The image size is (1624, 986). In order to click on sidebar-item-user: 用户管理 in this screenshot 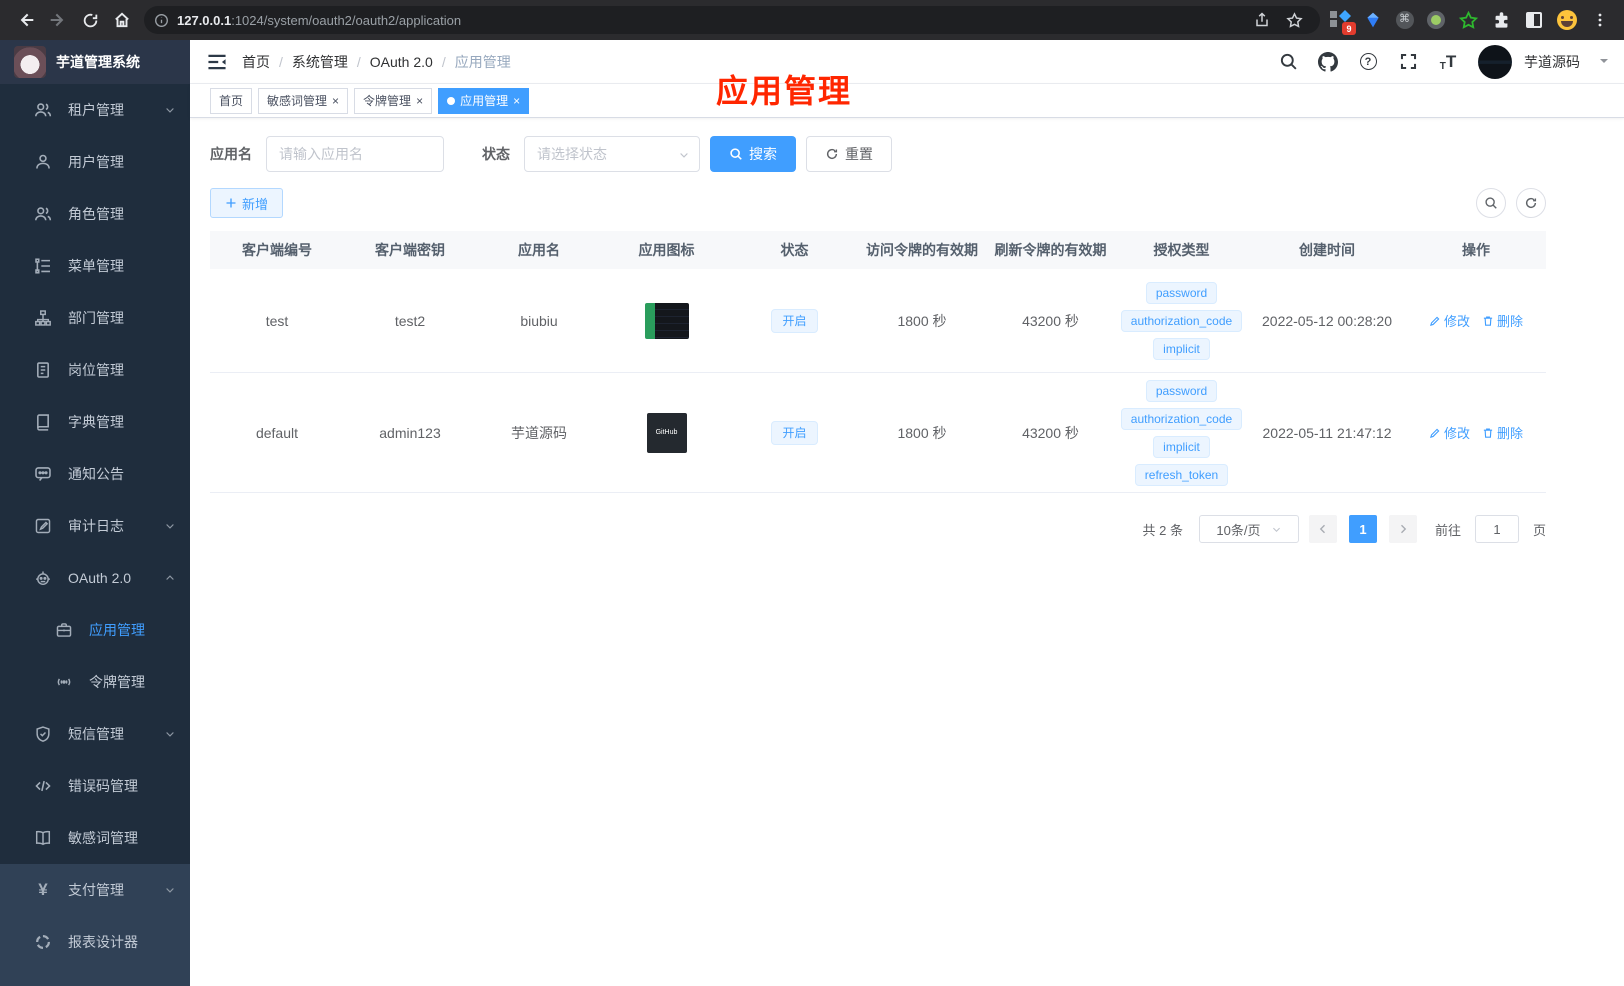, I will do `click(95, 162)`.